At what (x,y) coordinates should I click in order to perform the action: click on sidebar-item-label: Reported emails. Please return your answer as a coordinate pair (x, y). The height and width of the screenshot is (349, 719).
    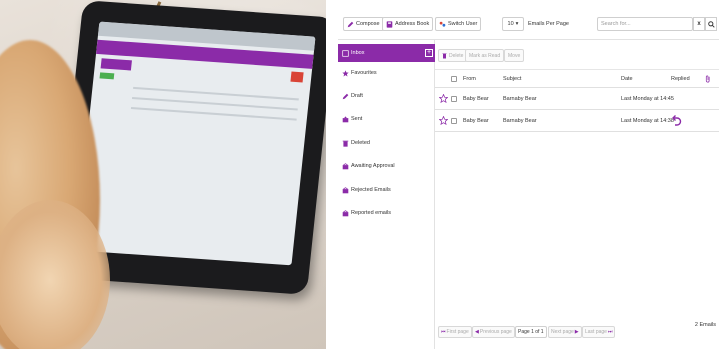
    Looking at the image, I should click on (371, 213).